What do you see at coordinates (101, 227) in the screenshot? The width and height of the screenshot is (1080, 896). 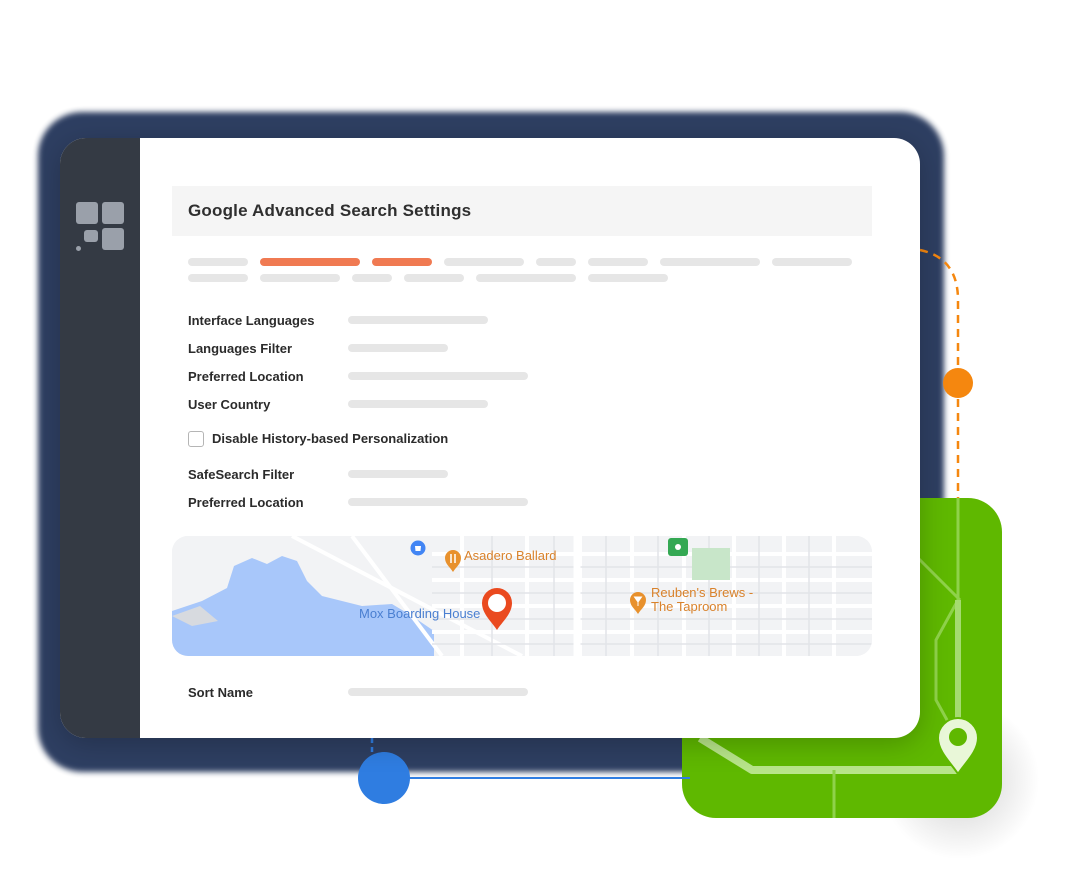 I see `app-logo-icon` at bounding box center [101, 227].